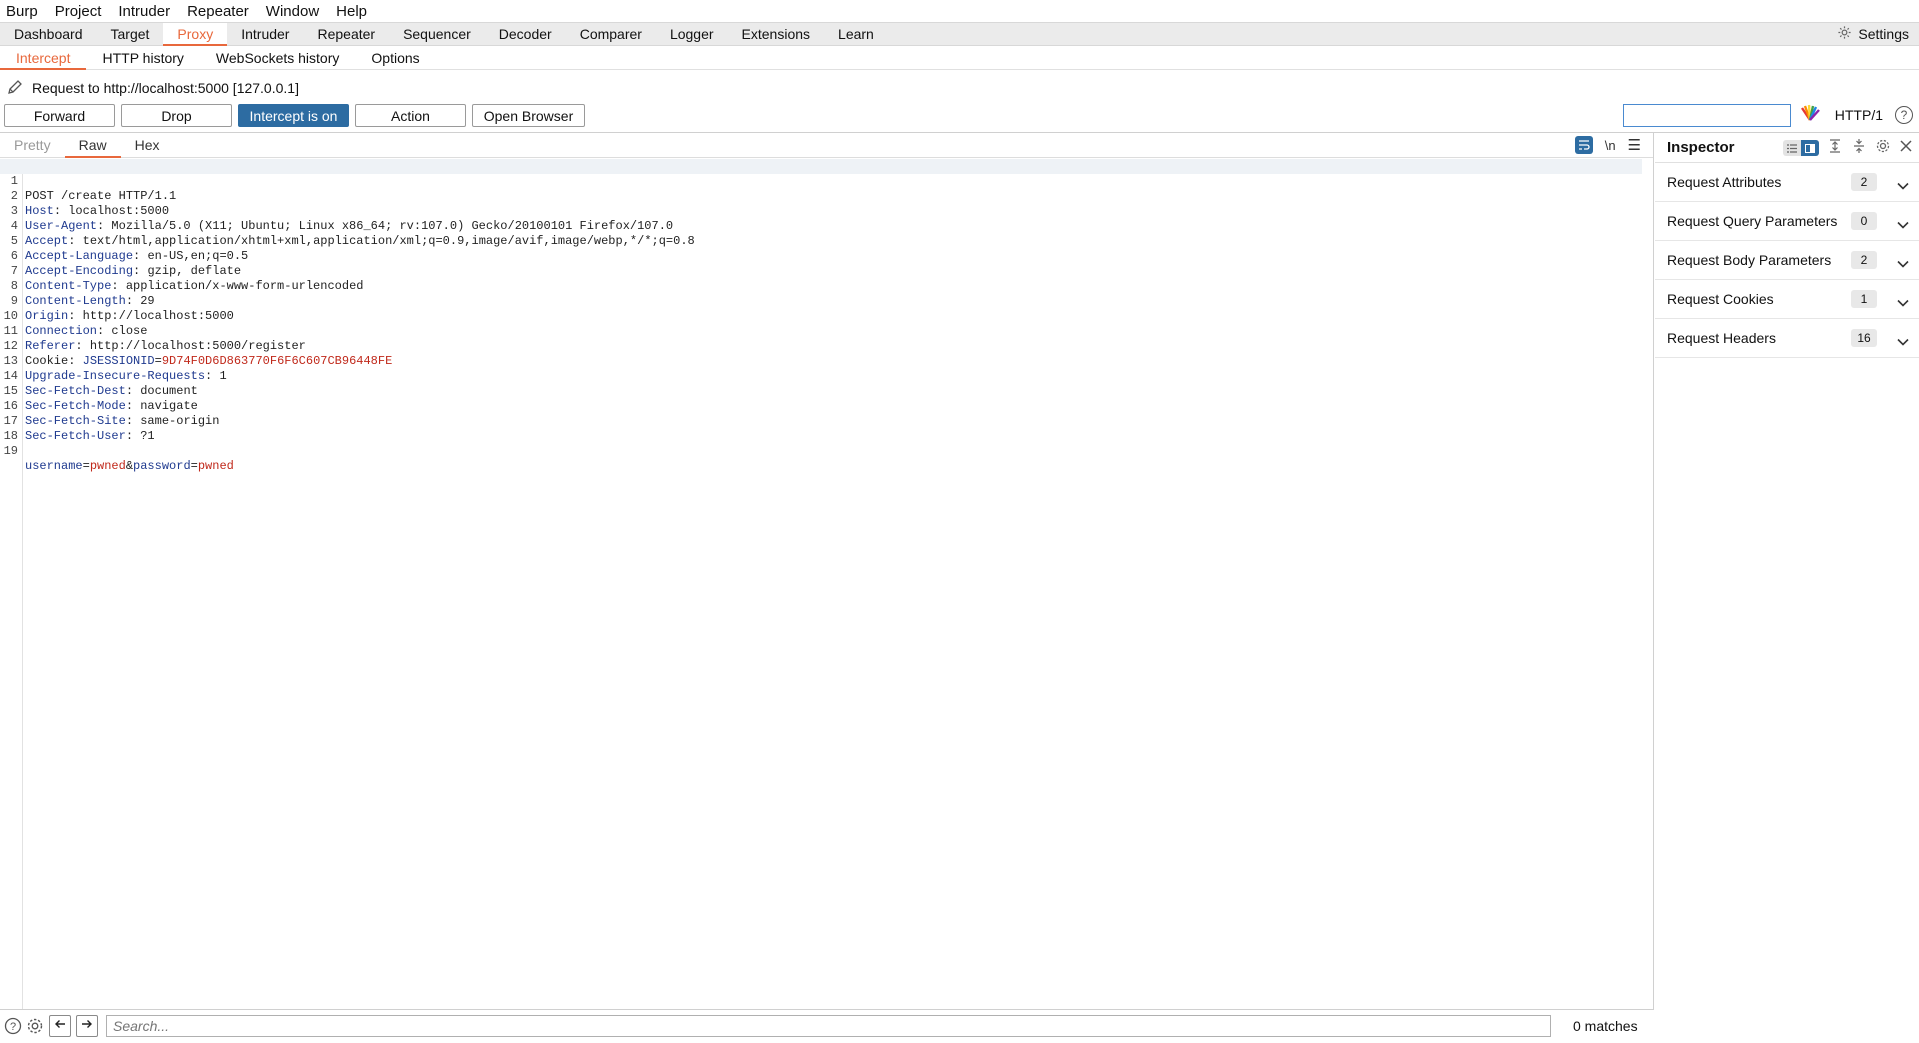 This screenshot has height=1043, width=1919. What do you see at coordinates (1583, 145) in the screenshot?
I see `word-wrap-icon` at bounding box center [1583, 145].